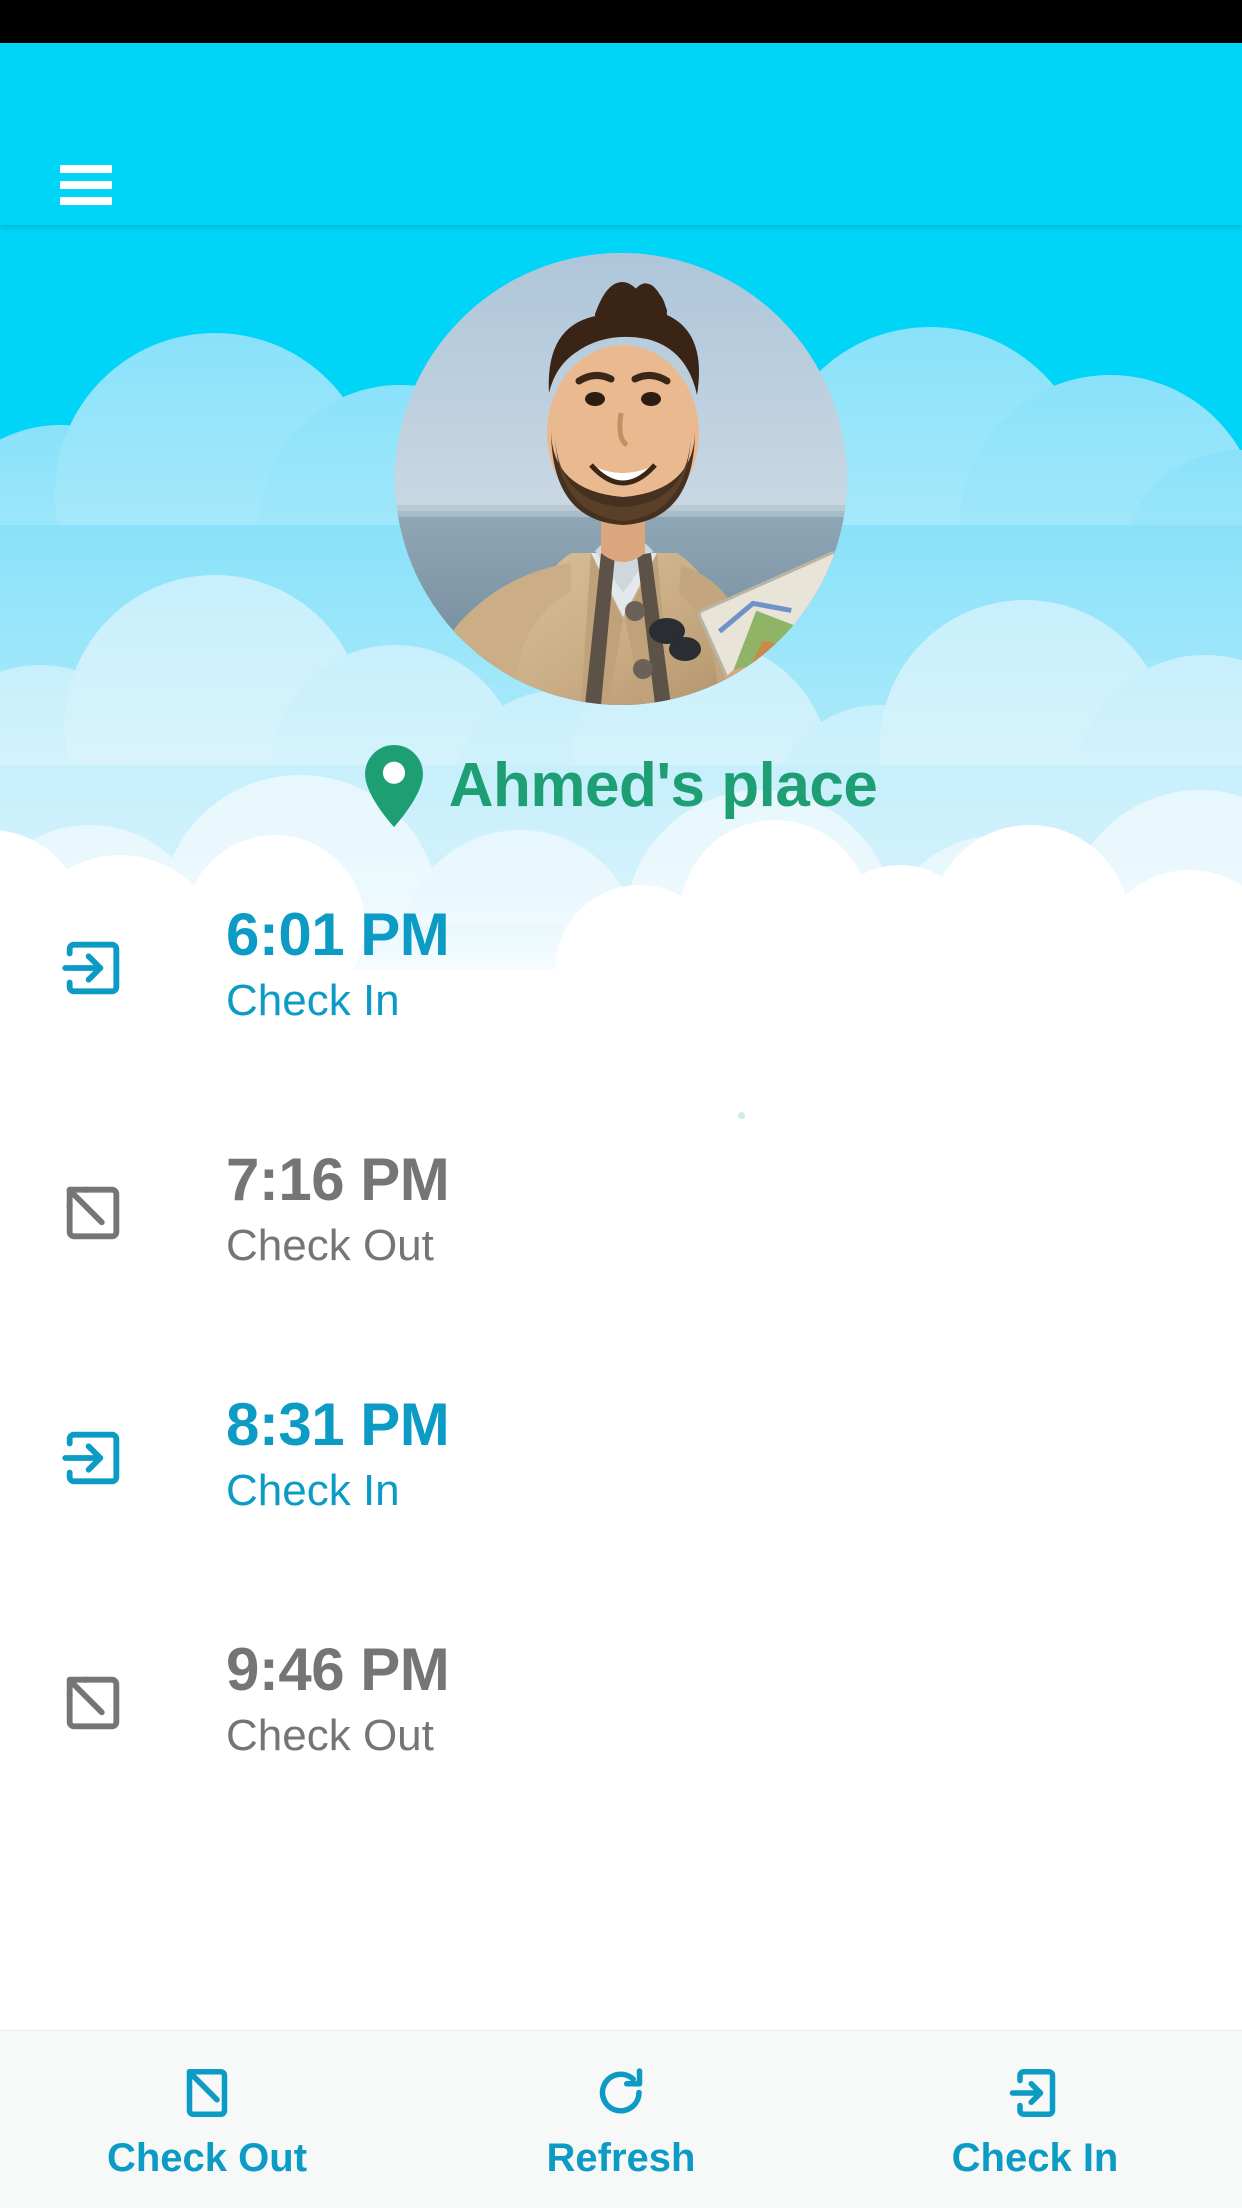 The image size is (1242, 2208). I want to click on entry-time: 9:46 PM, so click(338, 1669).